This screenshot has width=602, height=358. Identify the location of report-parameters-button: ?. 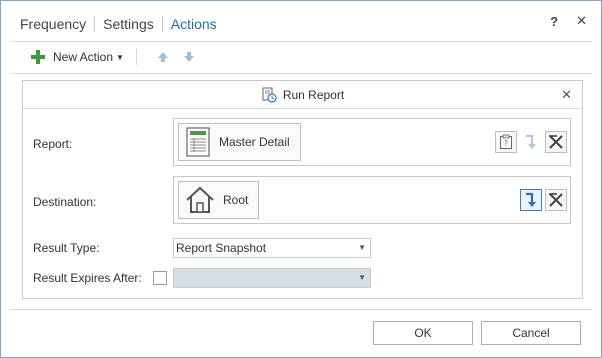
(506, 142).